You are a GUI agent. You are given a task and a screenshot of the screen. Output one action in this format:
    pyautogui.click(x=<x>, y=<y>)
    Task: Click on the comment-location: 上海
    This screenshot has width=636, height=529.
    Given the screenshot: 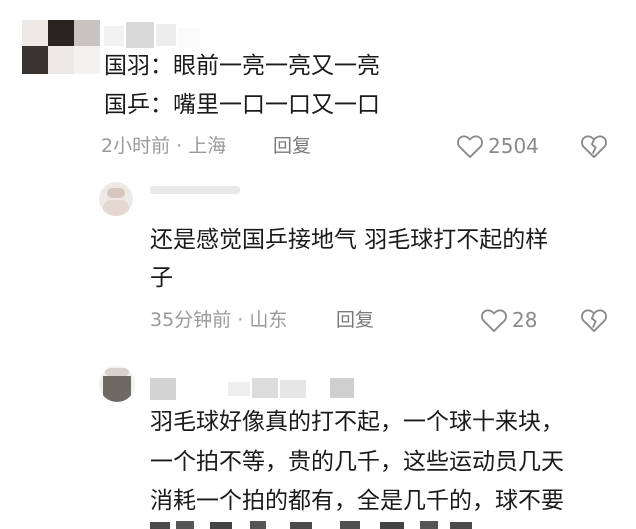 What is the action you would take?
    pyautogui.click(x=207, y=146)
    